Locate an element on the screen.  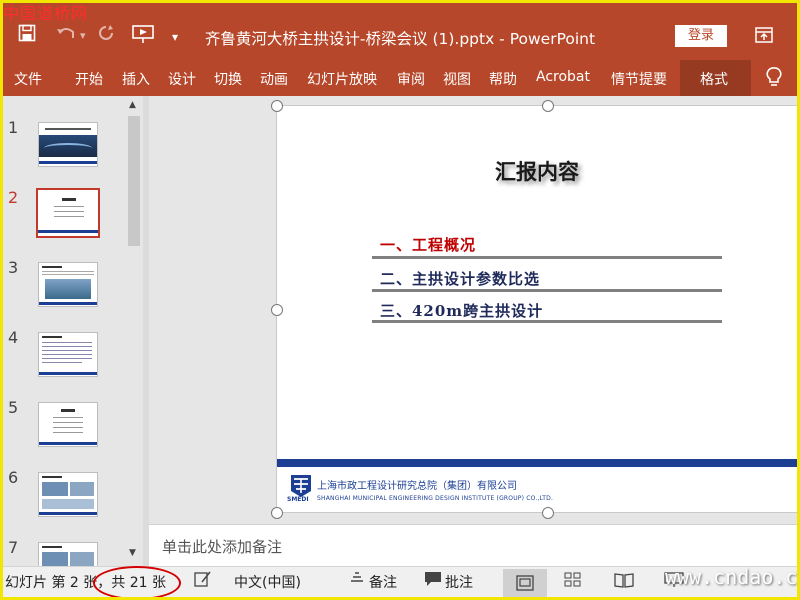
tab-design: 设计 is located at coordinates (182, 79).